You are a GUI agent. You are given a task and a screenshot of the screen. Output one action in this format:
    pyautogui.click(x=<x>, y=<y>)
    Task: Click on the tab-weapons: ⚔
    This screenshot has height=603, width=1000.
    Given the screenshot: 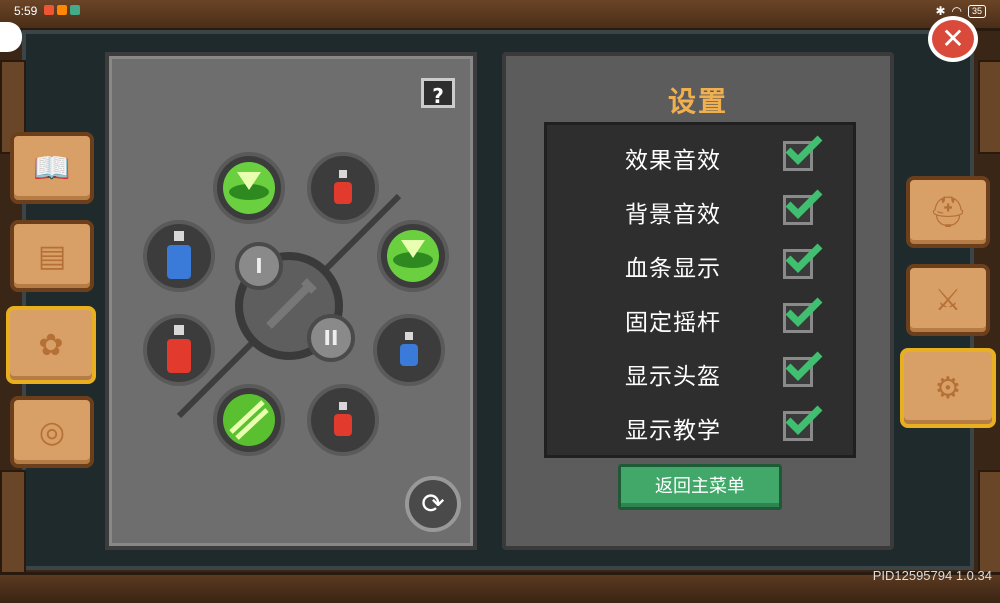 What is the action you would take?
    pyautogui.click(x=948, y=300)
    